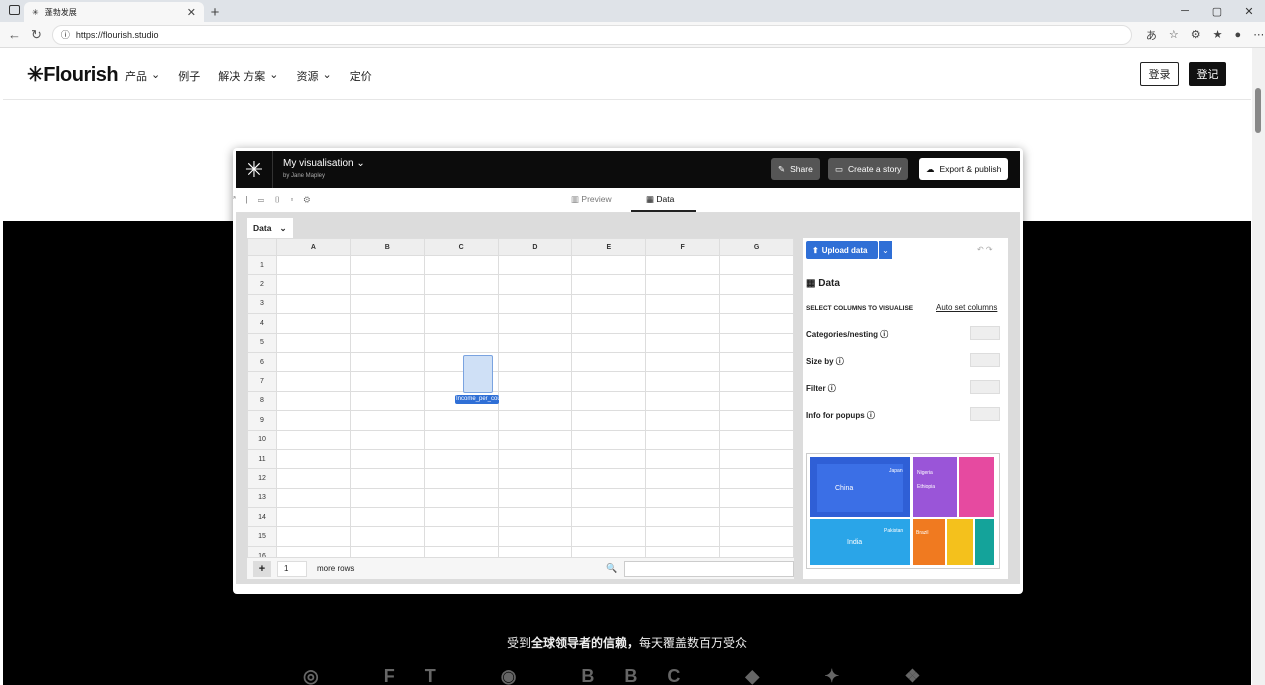 The image size is (1265, 685). I want to click on url-field: ⓘ https://flourish.studio, so click(591, 34).